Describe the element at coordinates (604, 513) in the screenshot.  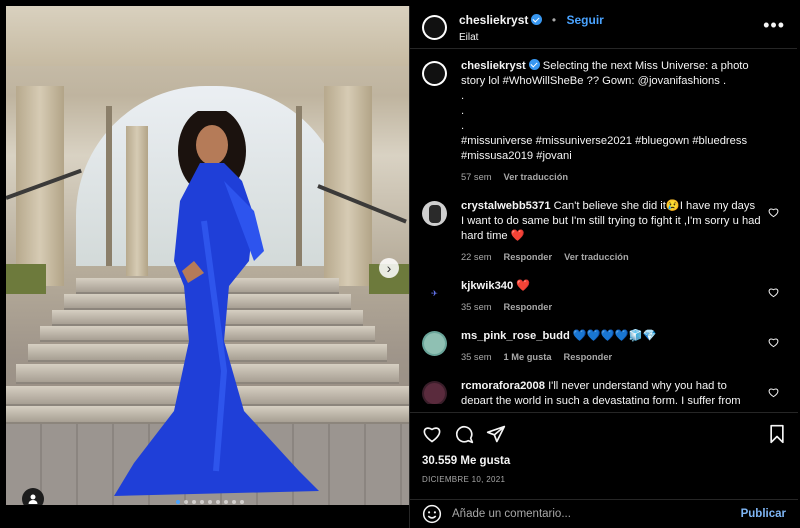
I see `add-comment-bar: Añade un comentario... Publicar` at that location.